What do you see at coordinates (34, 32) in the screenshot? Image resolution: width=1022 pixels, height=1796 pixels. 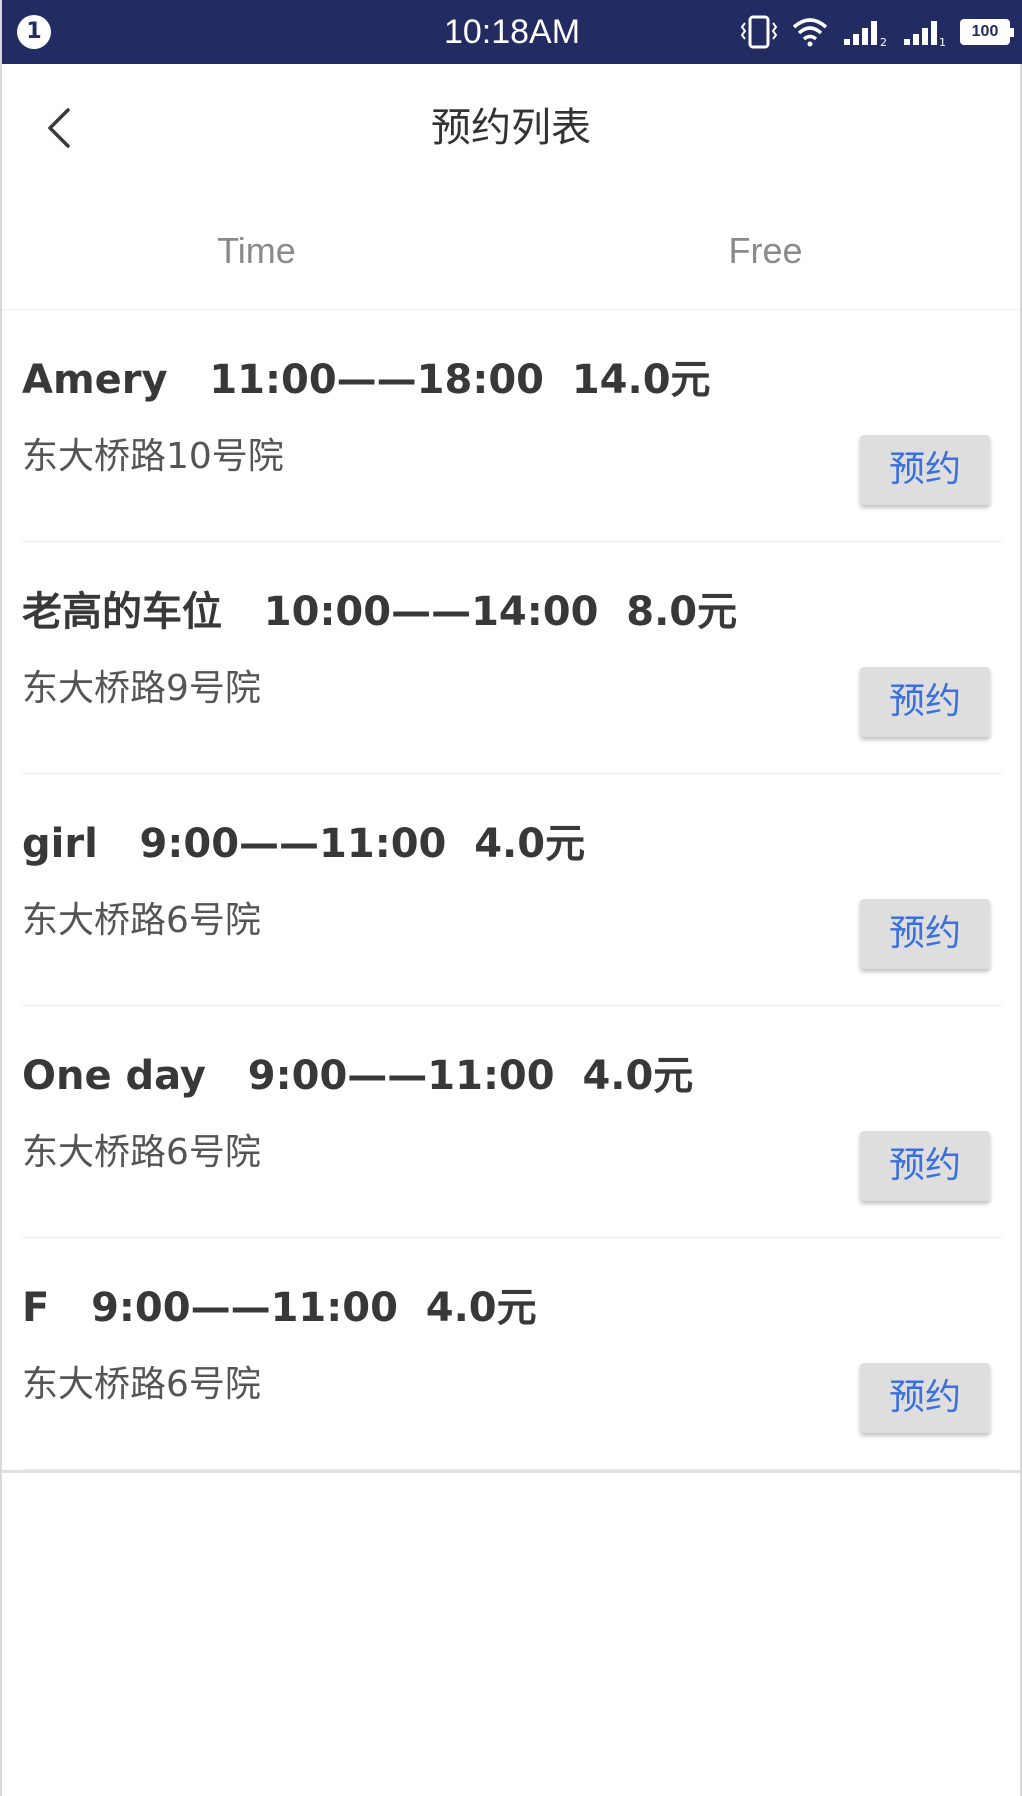 I see `notification-badge: 1` at bounding box center [34, 32].